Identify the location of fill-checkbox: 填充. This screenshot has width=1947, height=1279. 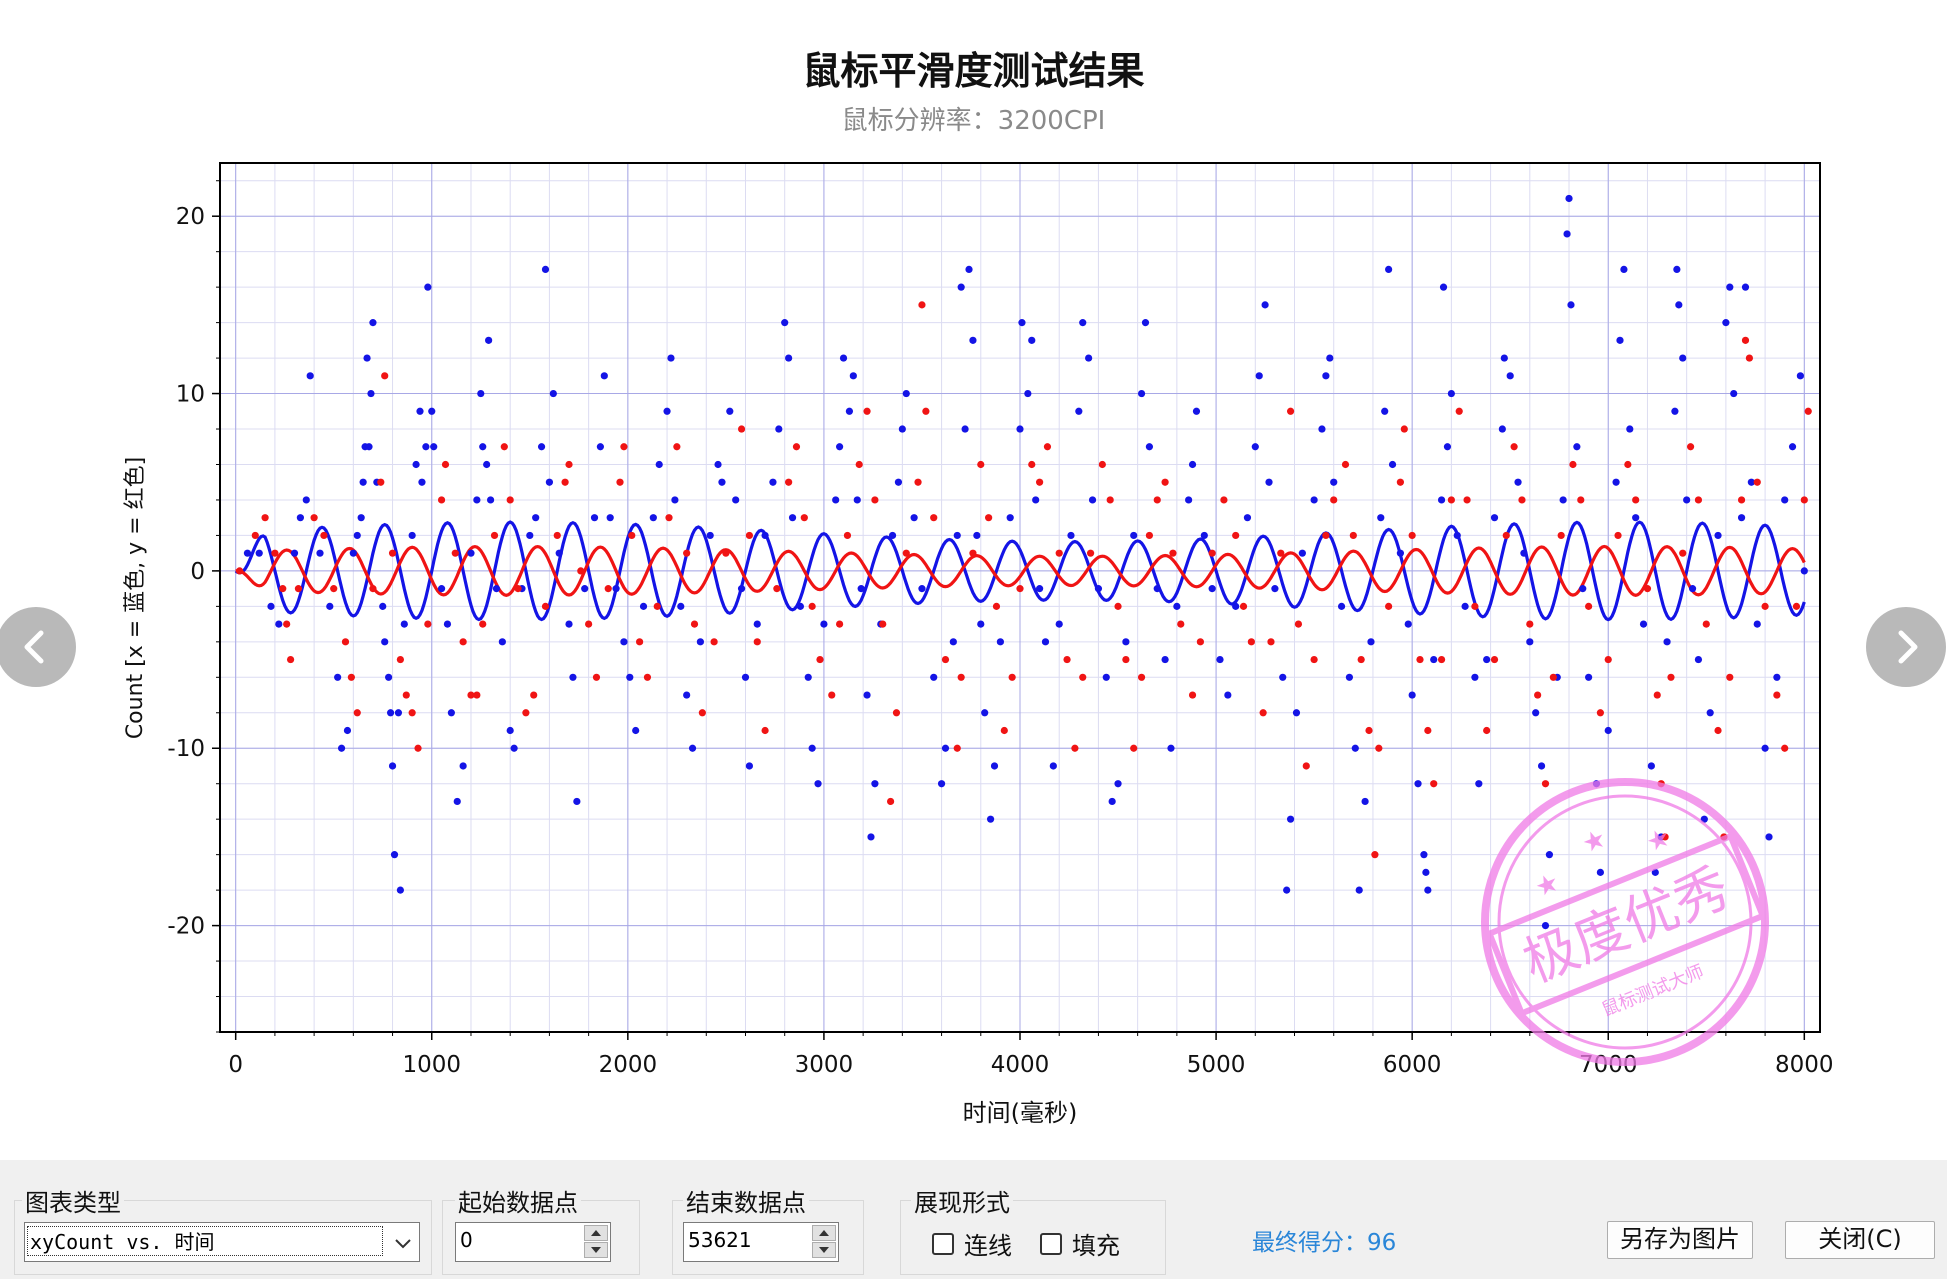
(1080, 1243).